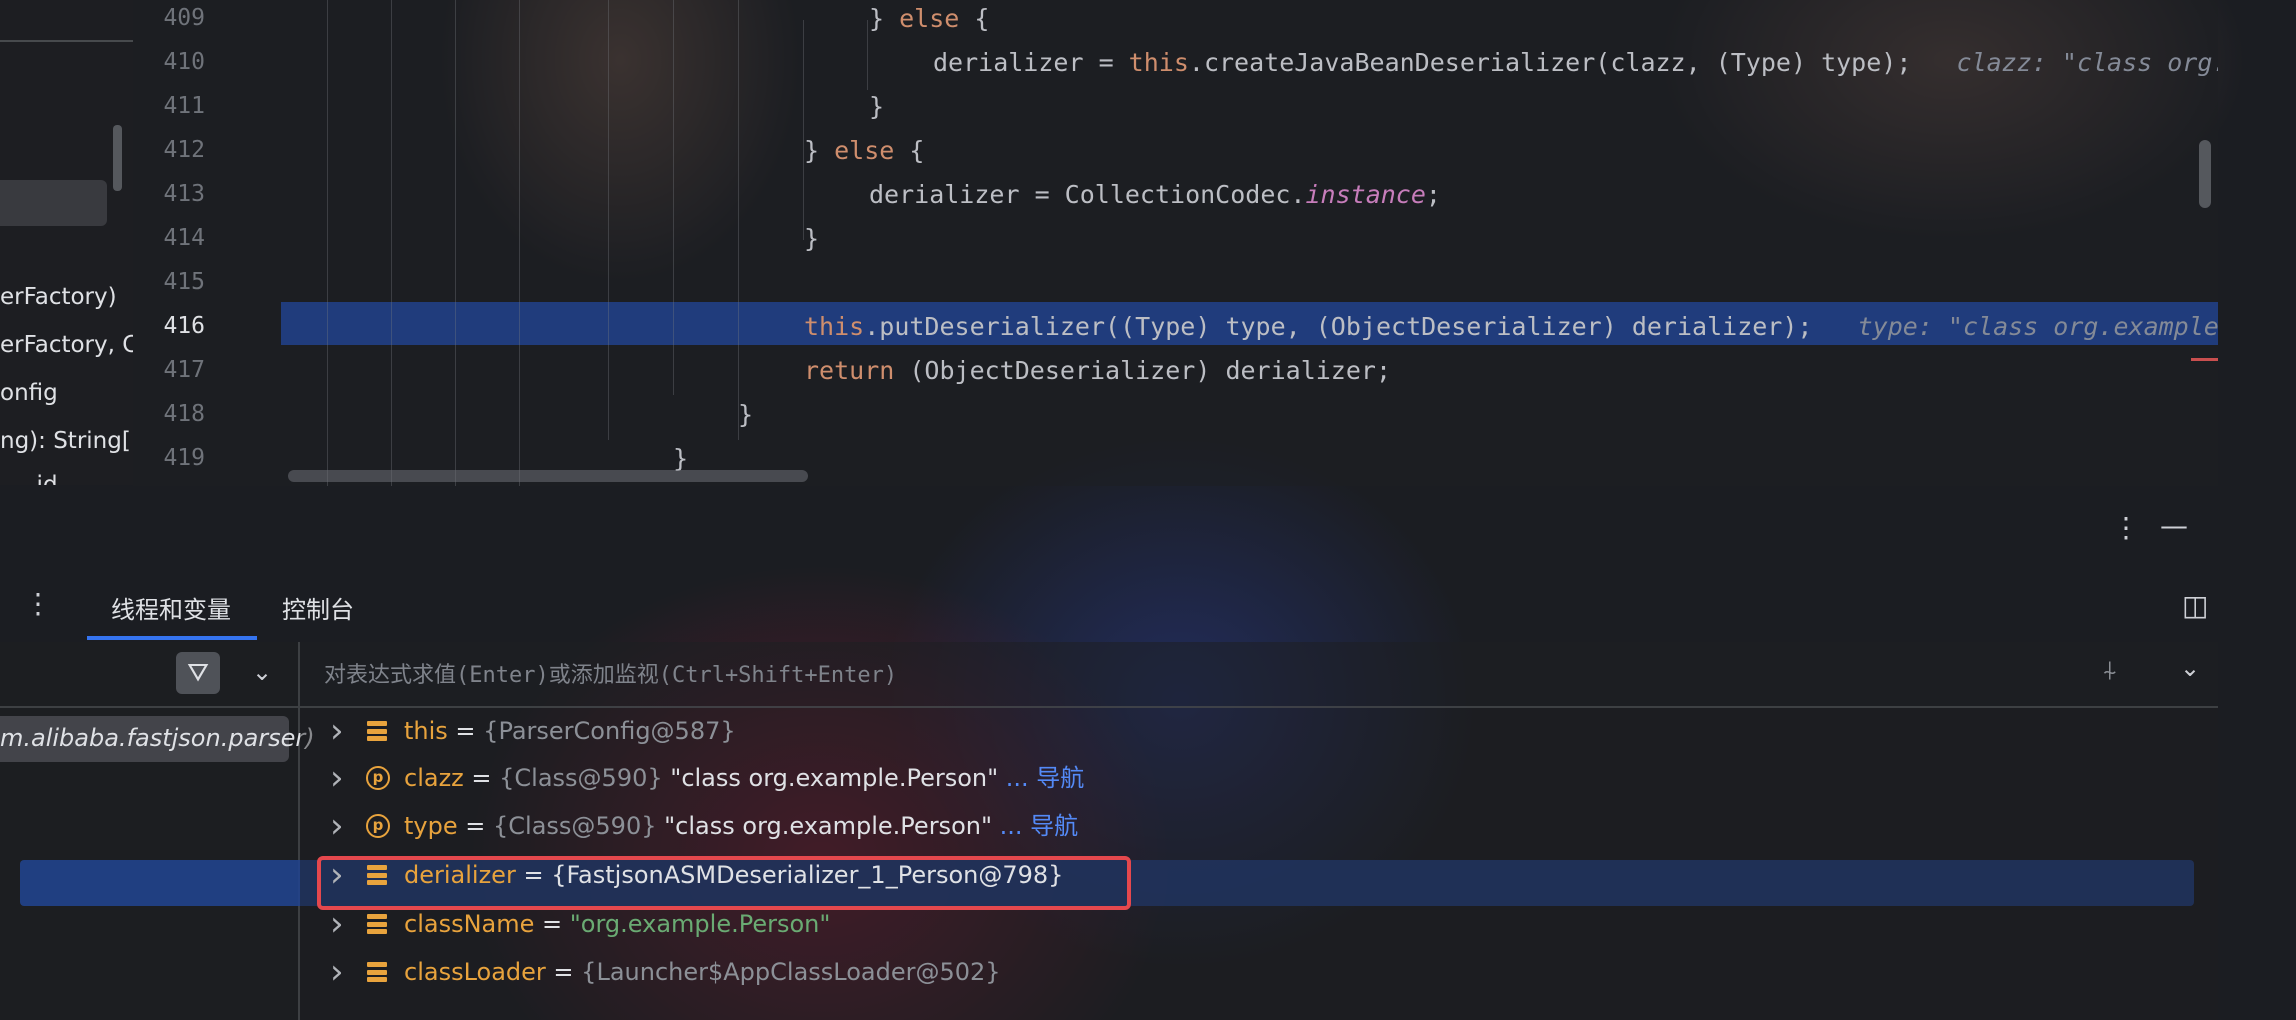 The width and height of the screenshot is (2296, 1020). What do you see at coordinates (66, 41) in the screenshot?
I see `project-divider` at bounding box center [66, 41].